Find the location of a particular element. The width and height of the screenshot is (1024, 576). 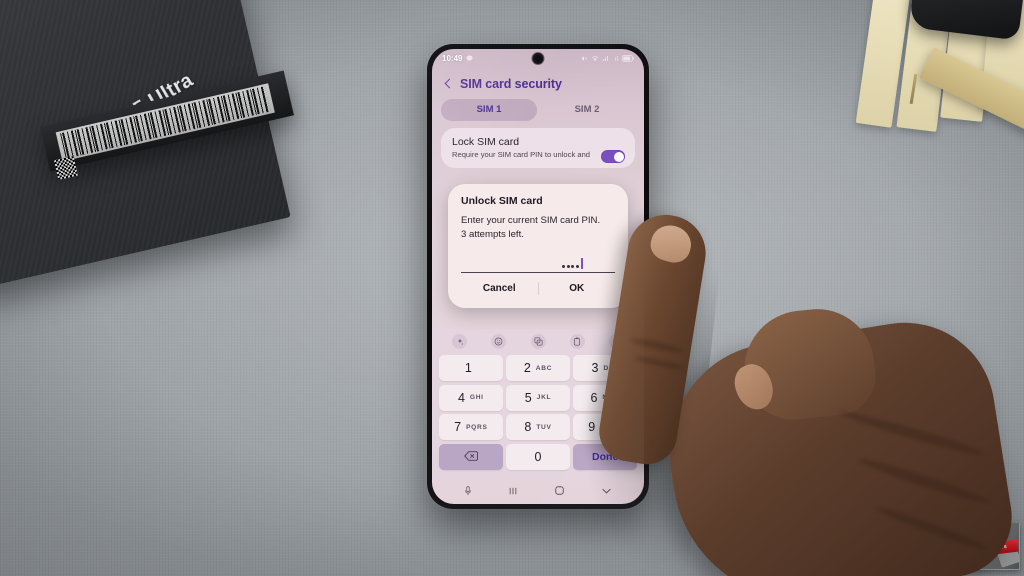

lock-sim-card-toggle is located at coordinates (613, 156).